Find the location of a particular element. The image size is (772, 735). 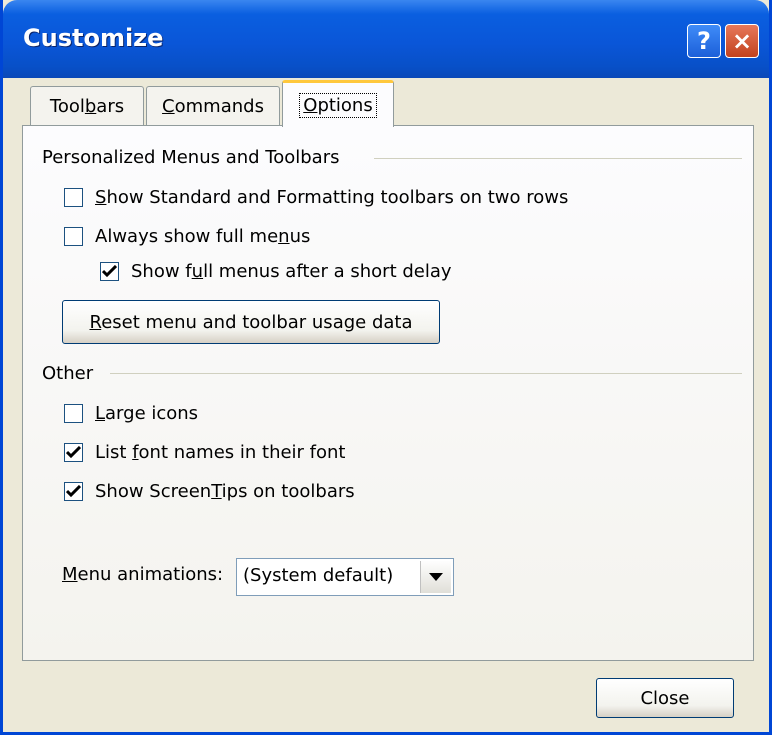

menu-animations-select: (System default) is located at coordinates (345, 577).